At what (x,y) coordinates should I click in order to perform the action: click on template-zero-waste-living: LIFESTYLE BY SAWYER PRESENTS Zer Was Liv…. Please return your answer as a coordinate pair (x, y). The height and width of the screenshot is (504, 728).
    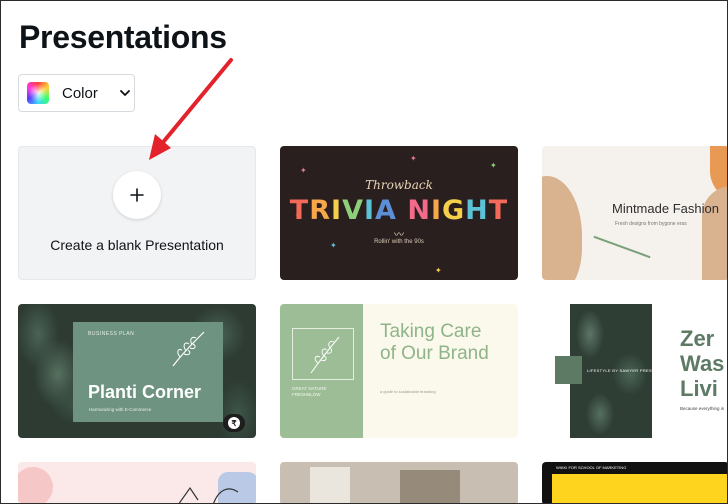
    Looking at the image, I should click on (634, 371).